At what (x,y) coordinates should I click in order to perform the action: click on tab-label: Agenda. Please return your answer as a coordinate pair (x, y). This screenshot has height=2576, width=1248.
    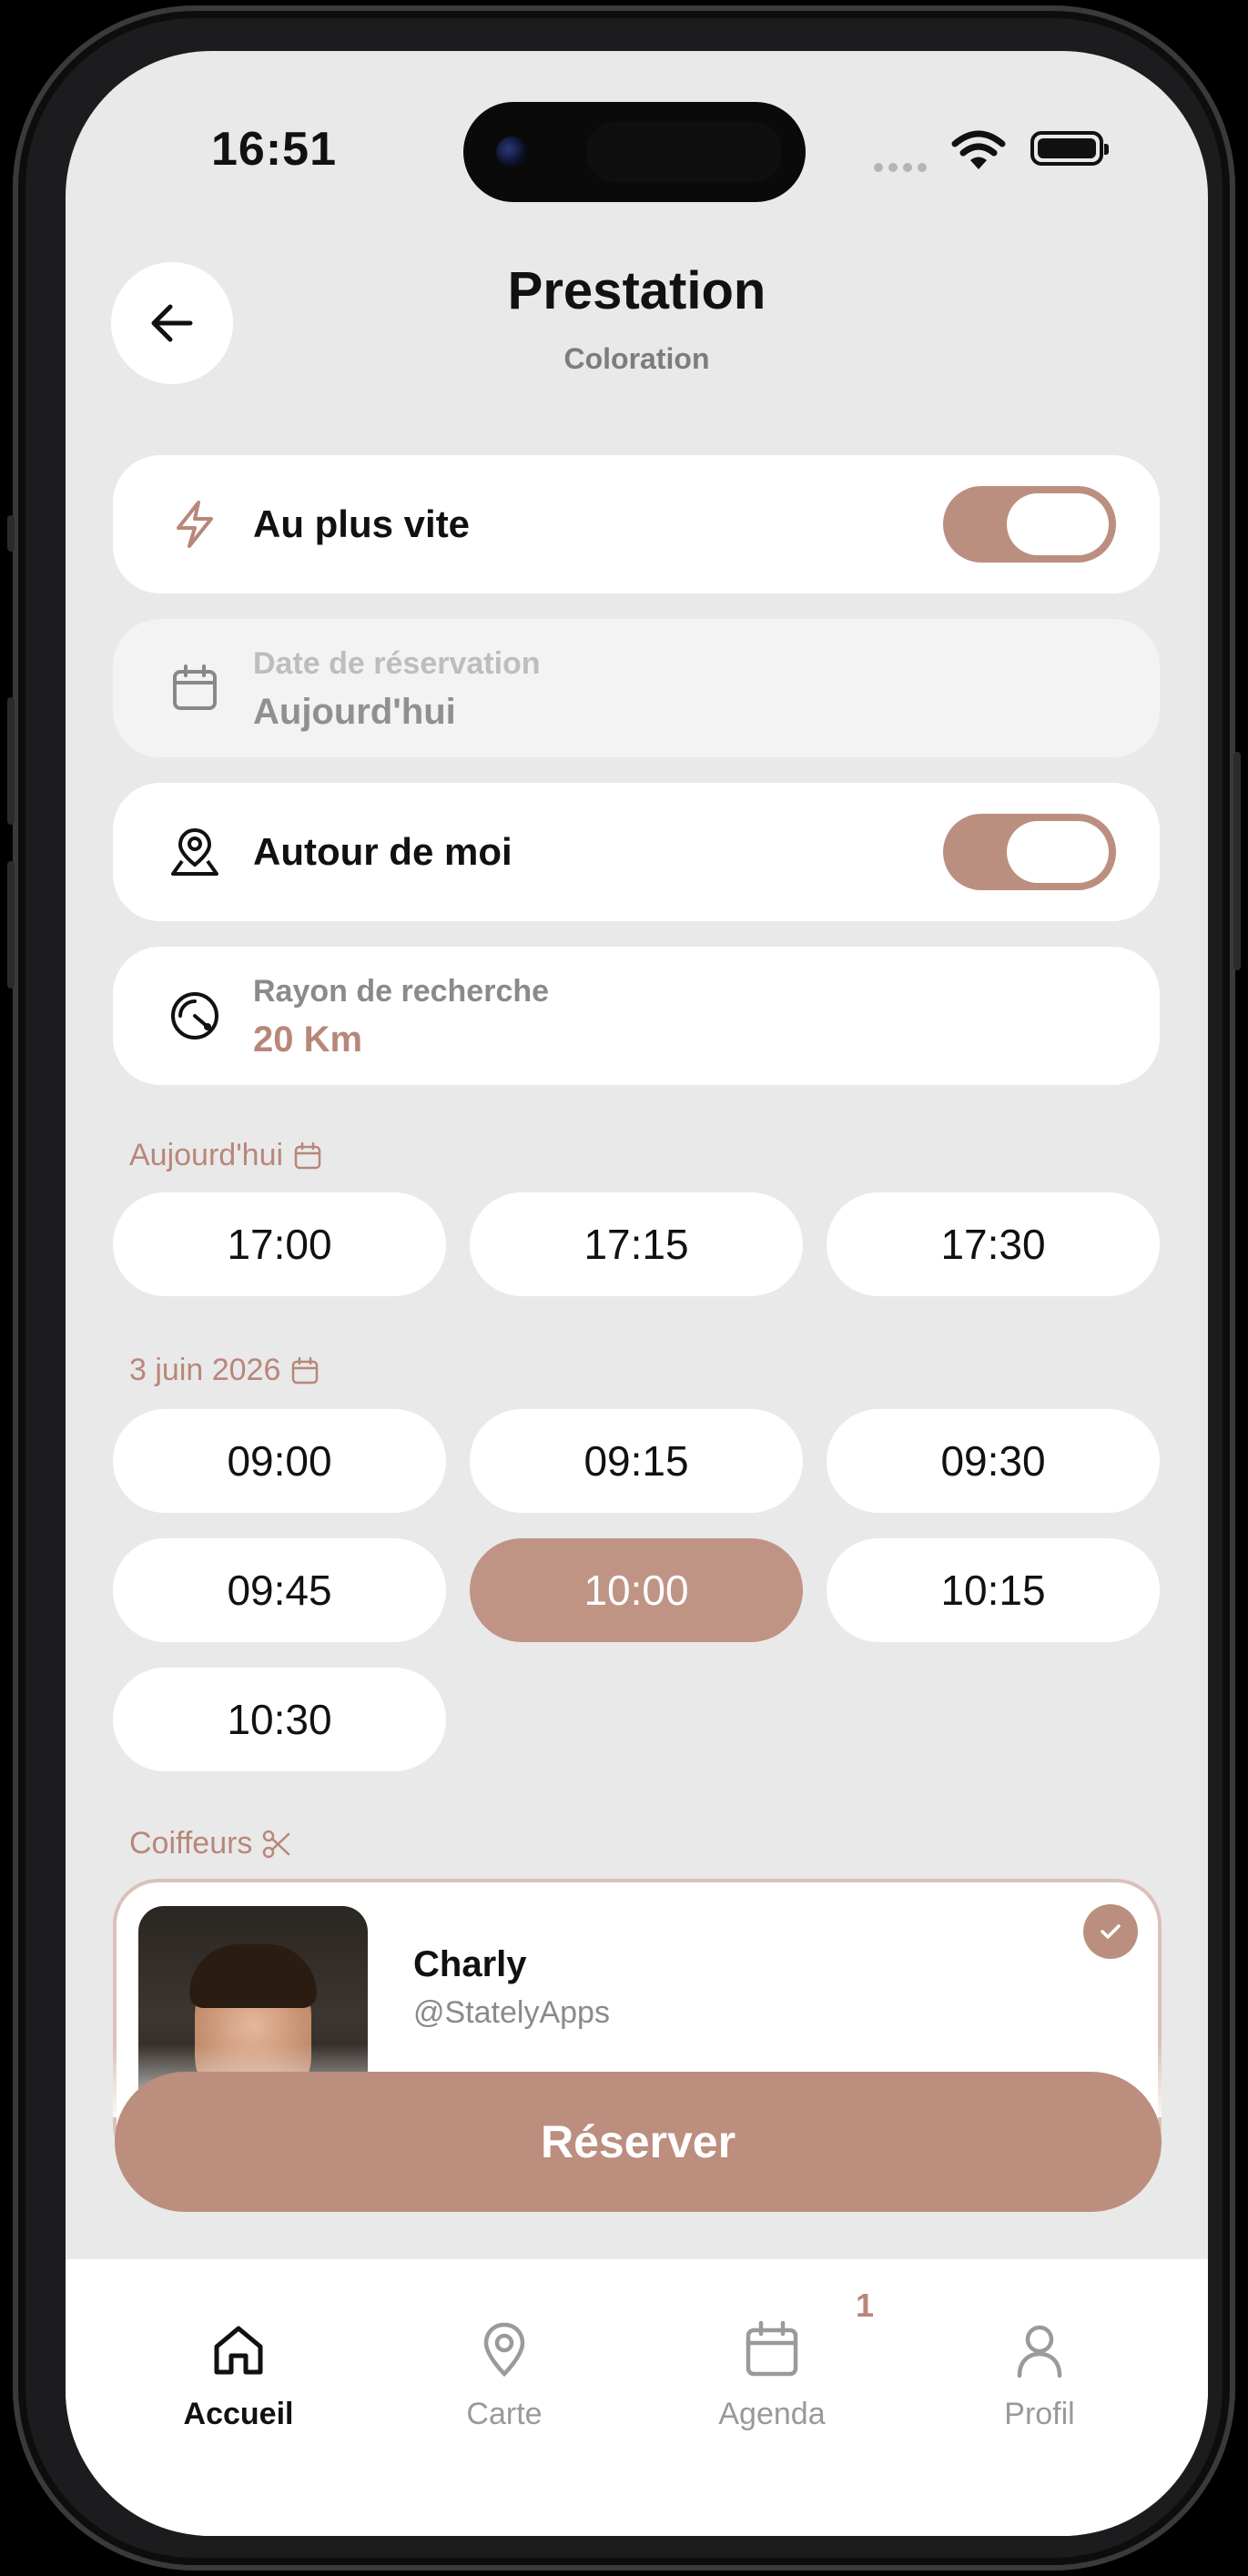
    Looking at the image, I should click on (772, 2414).